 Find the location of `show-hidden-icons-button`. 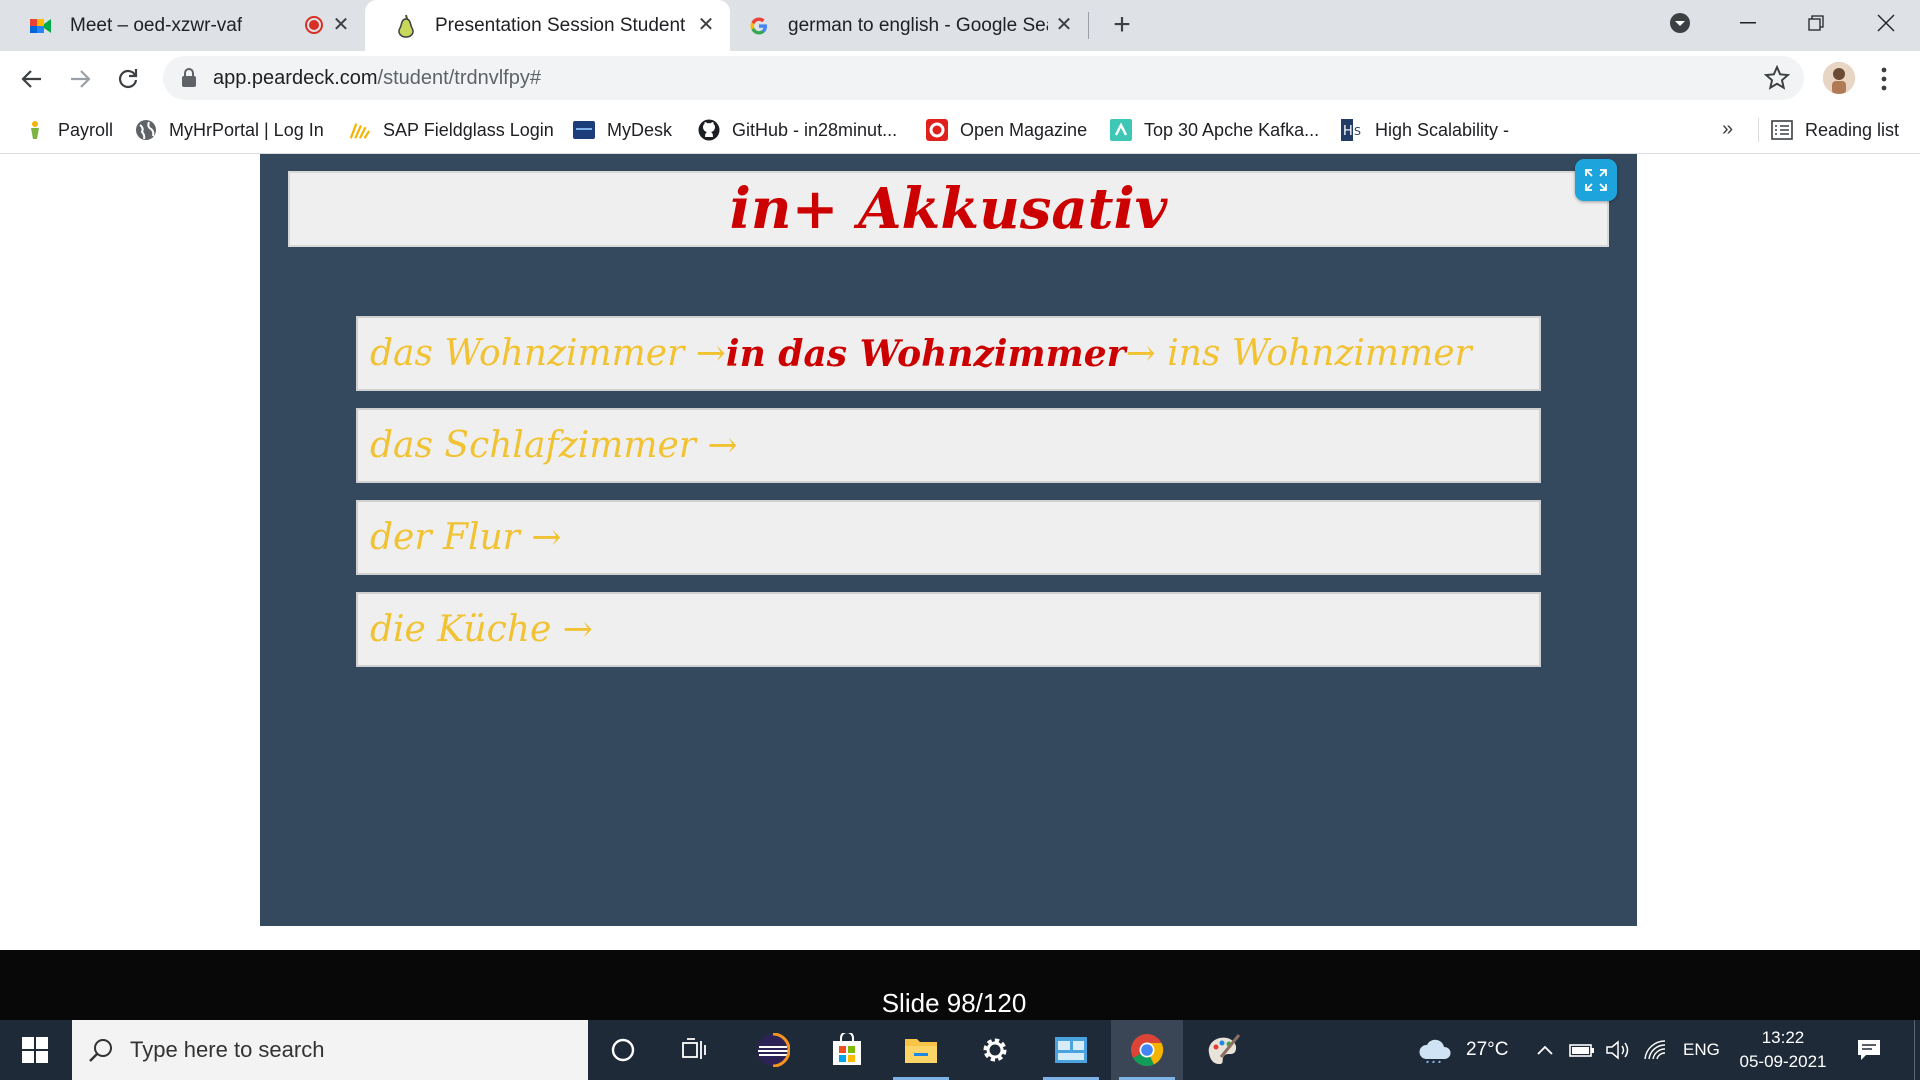

show-hidden-icons-button is located at coordinates (1545, 1050).